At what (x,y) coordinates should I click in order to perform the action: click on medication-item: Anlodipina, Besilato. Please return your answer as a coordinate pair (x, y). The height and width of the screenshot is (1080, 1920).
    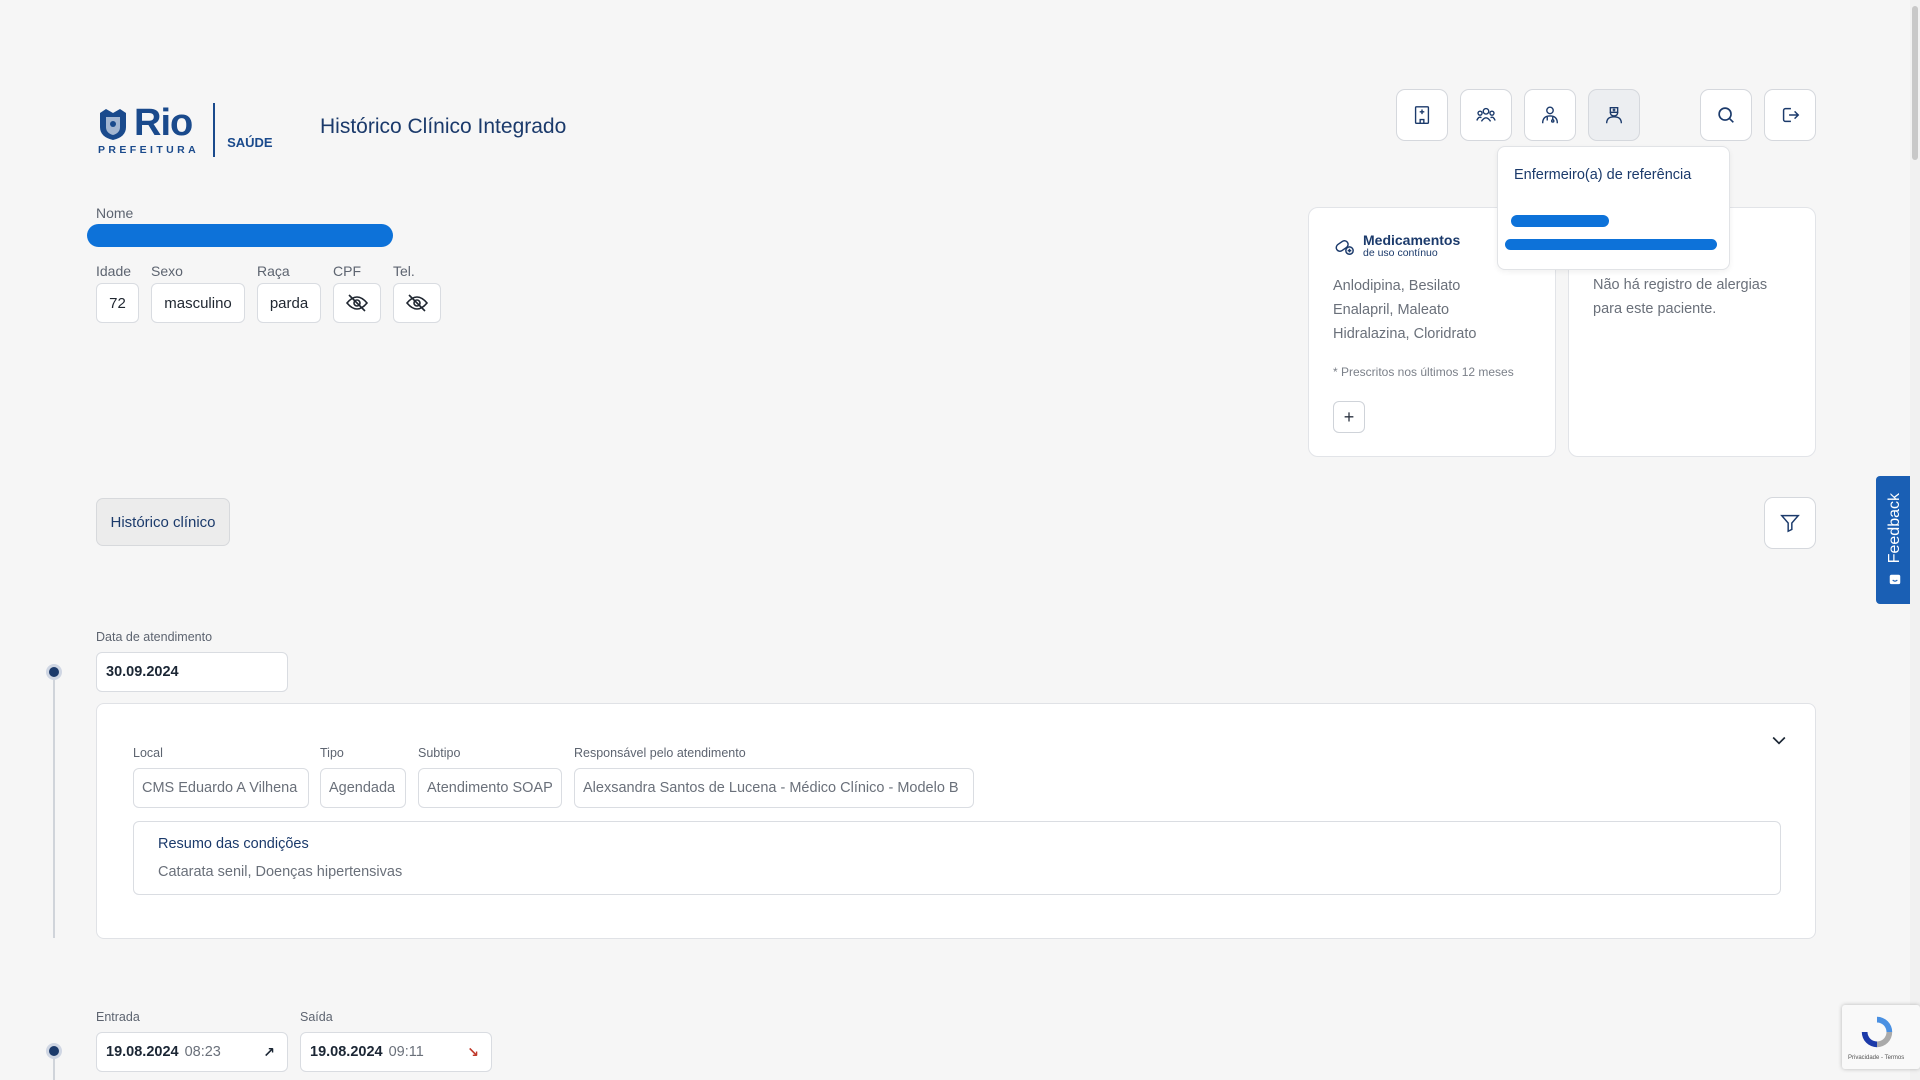
    Looking at the image, I should click on (1397, 286).